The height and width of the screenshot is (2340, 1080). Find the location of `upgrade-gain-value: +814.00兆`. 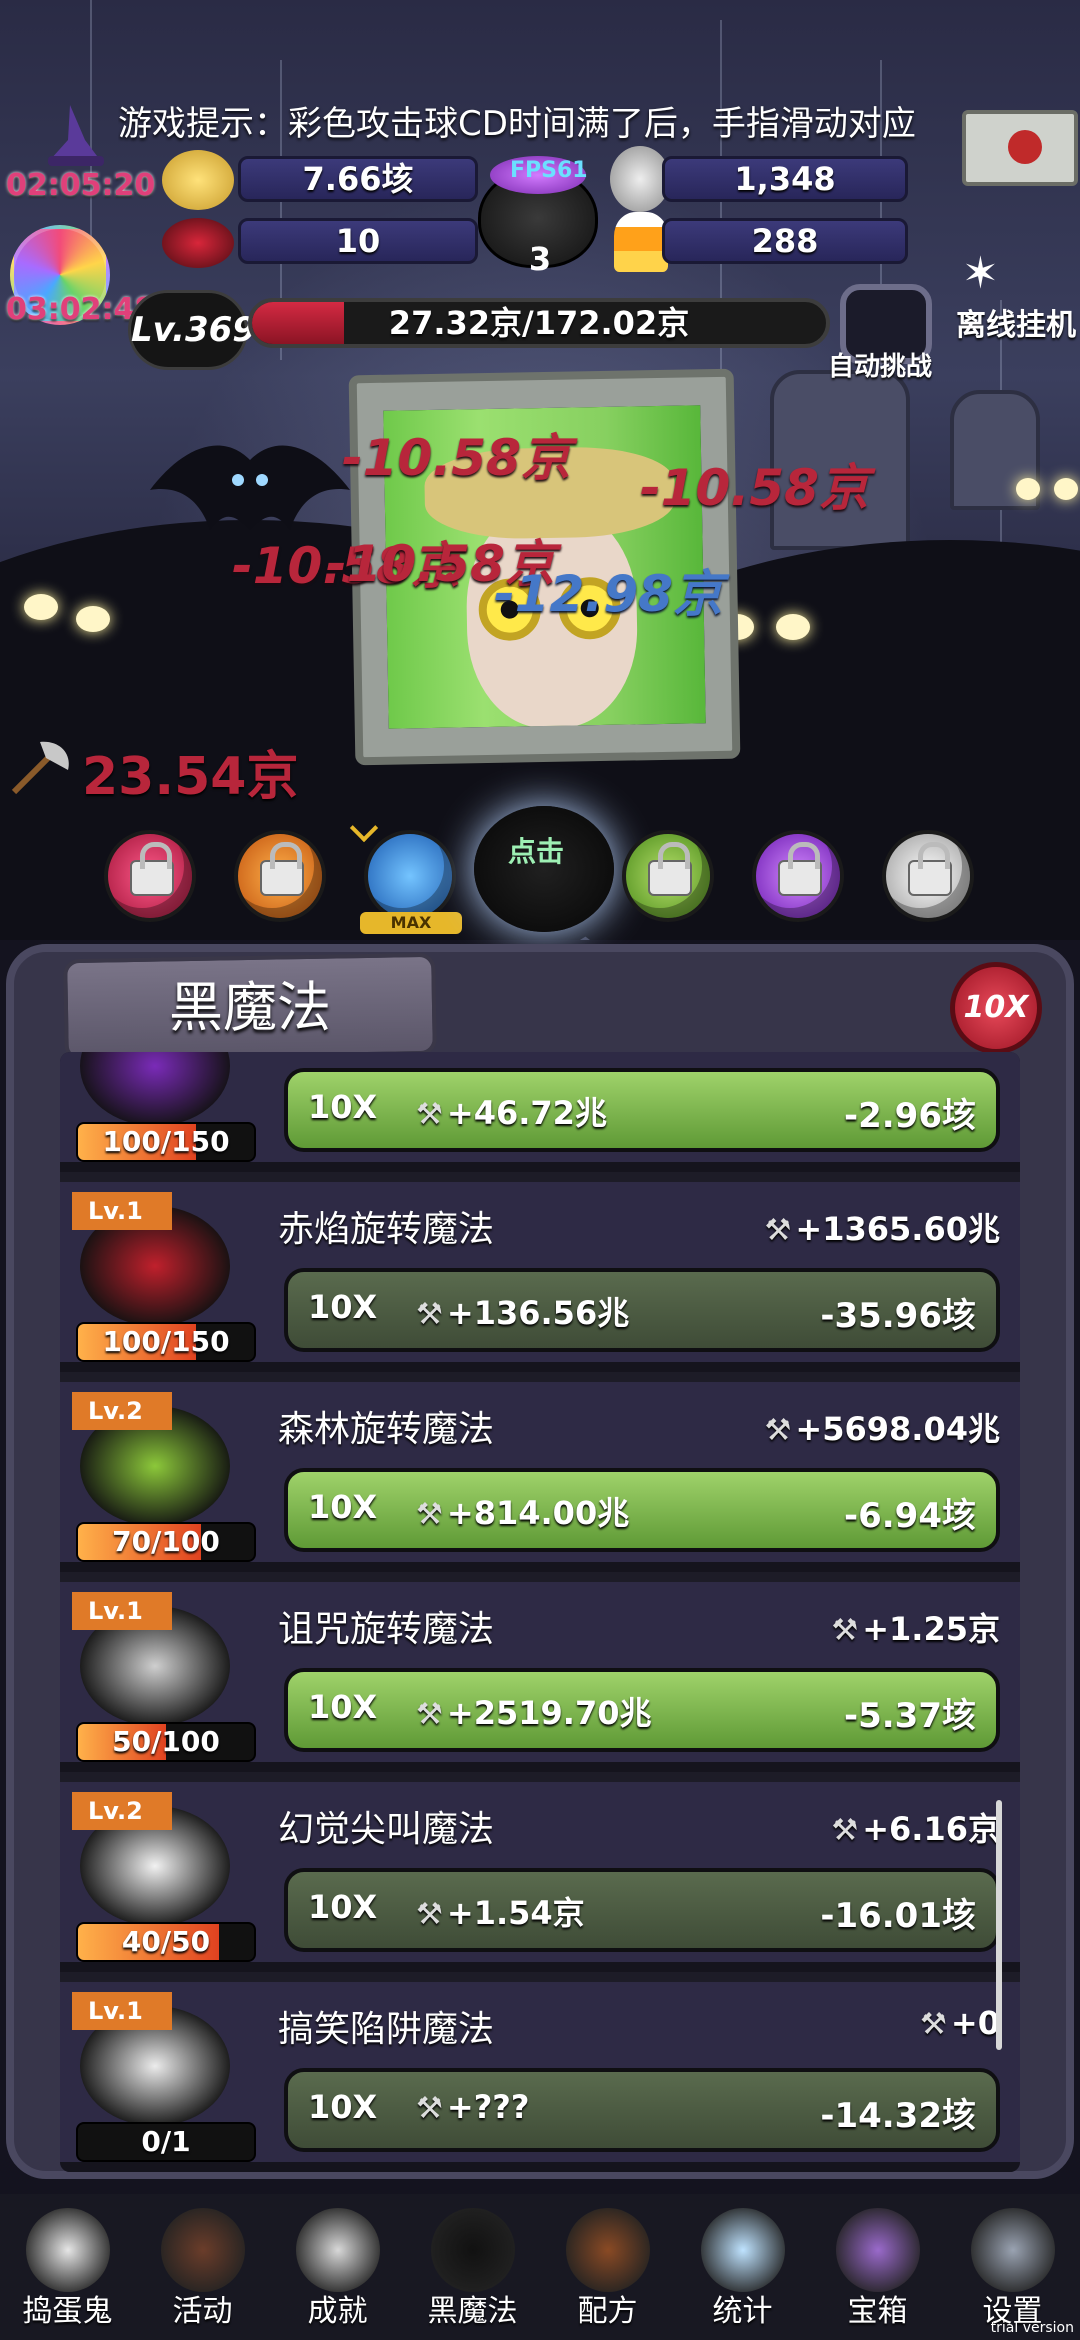

upgrade-gain-value: +814.00兆 is located at coordinates (538, 1513).